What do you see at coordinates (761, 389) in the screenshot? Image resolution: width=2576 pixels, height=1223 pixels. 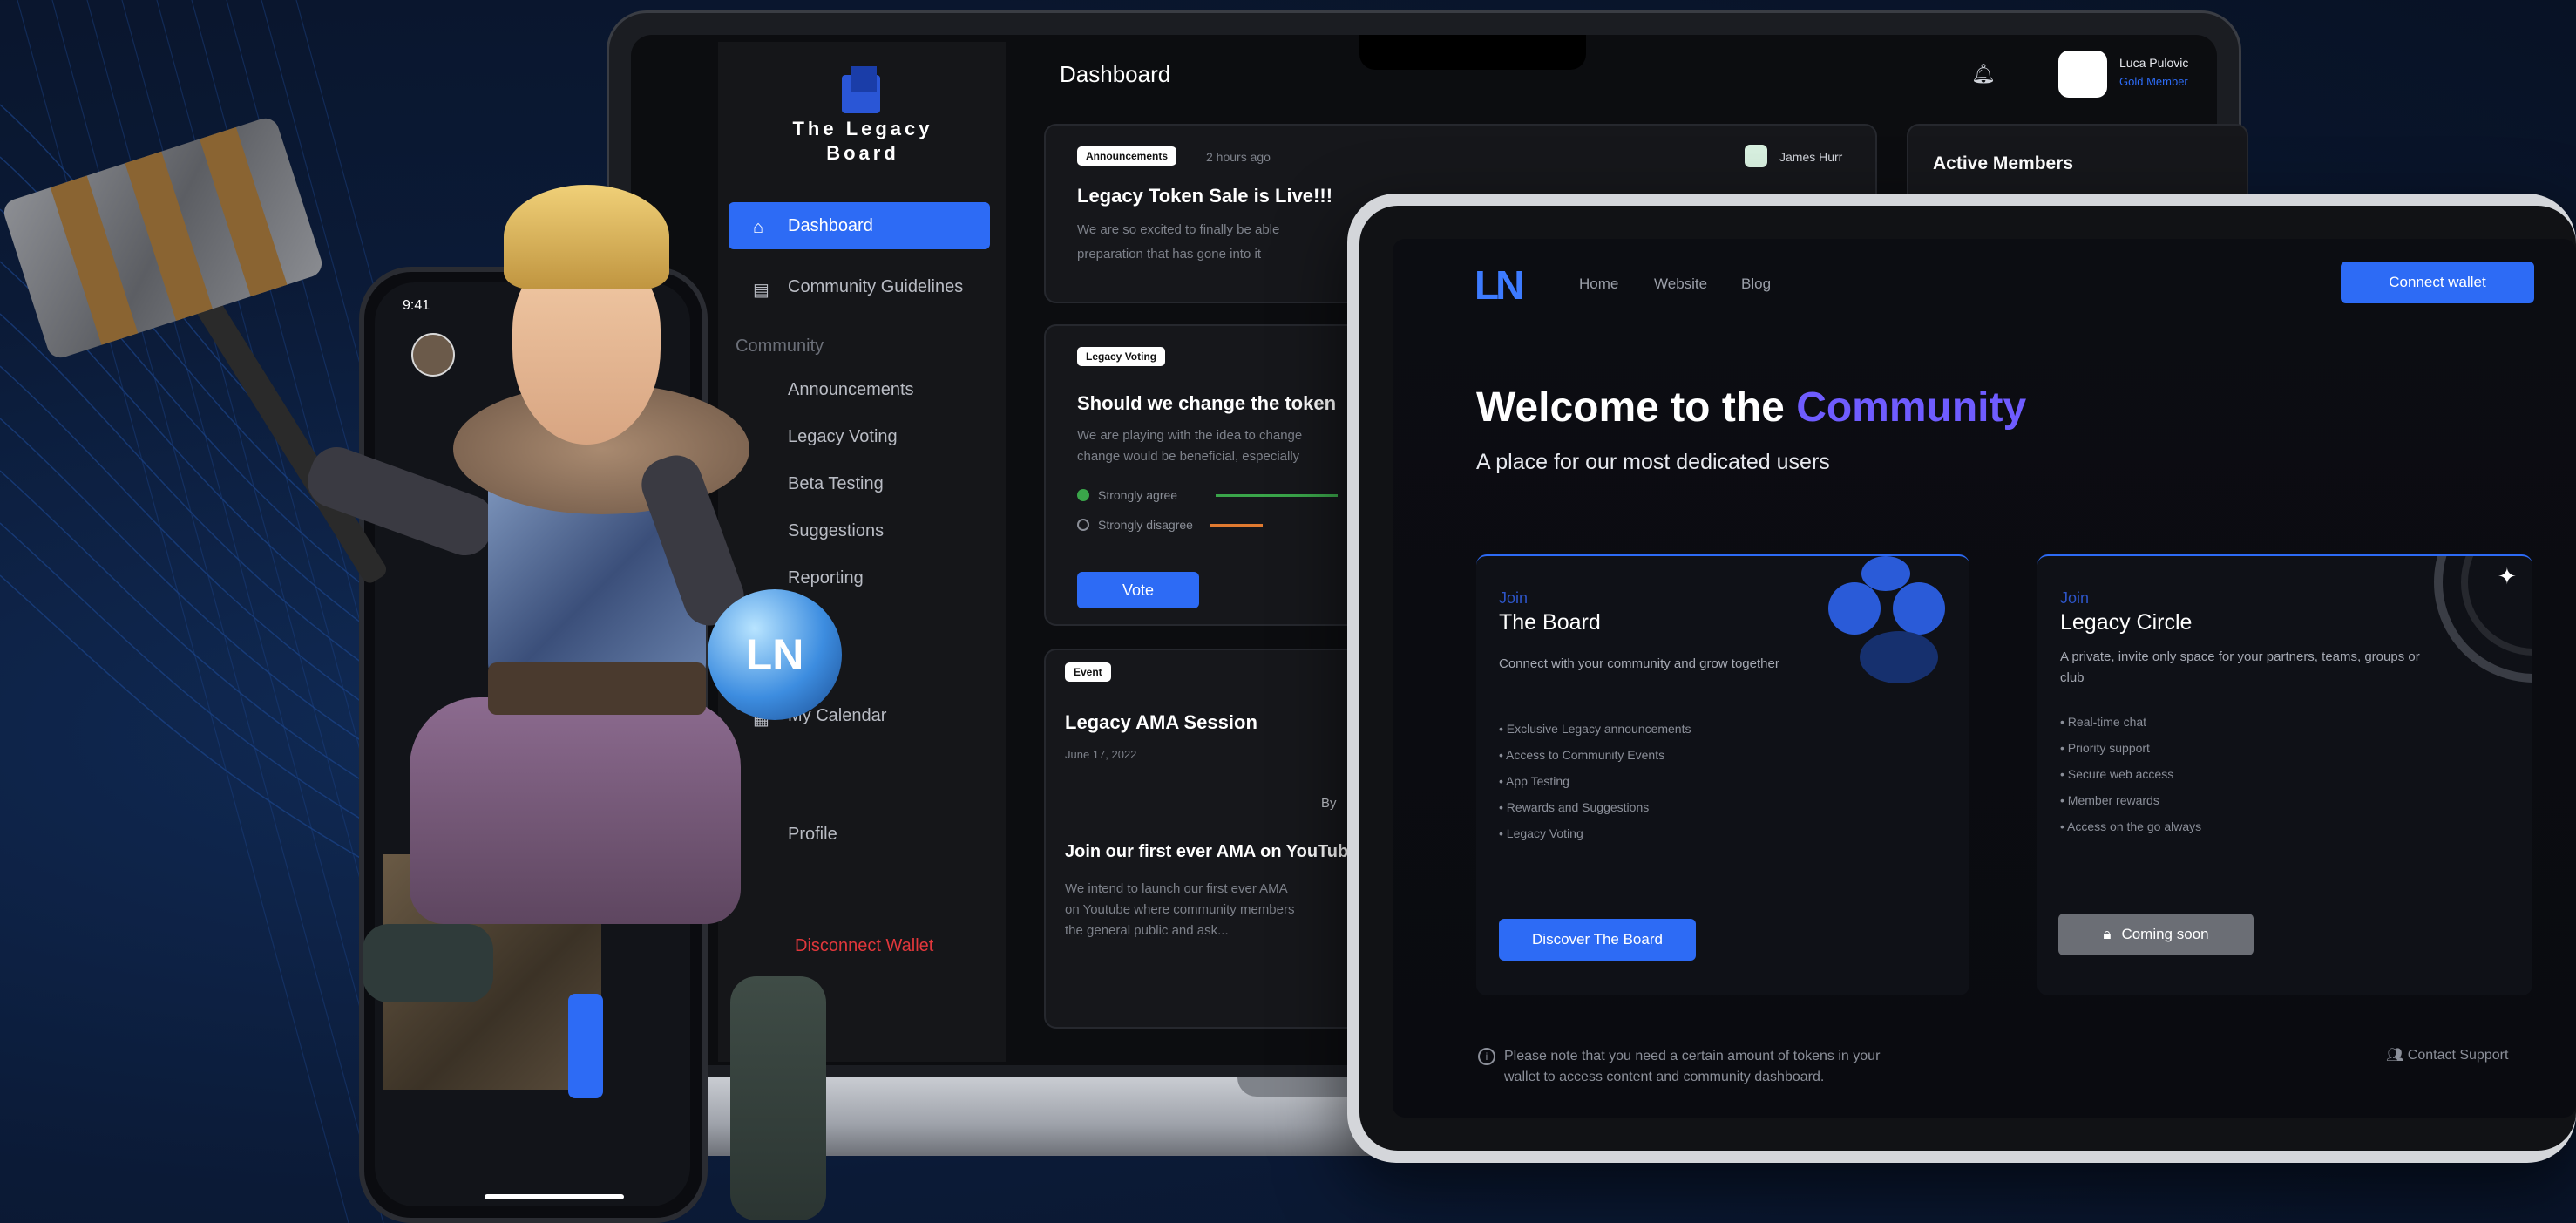 I see `megaphone-icon` at bounding box center [761, 389].